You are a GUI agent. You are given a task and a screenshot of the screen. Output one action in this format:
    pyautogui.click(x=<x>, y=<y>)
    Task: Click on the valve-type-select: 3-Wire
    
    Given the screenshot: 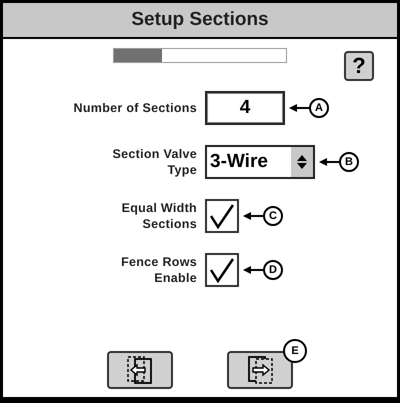 What is the action you would take?
    pyautogui.click(x=260, y=162)
    